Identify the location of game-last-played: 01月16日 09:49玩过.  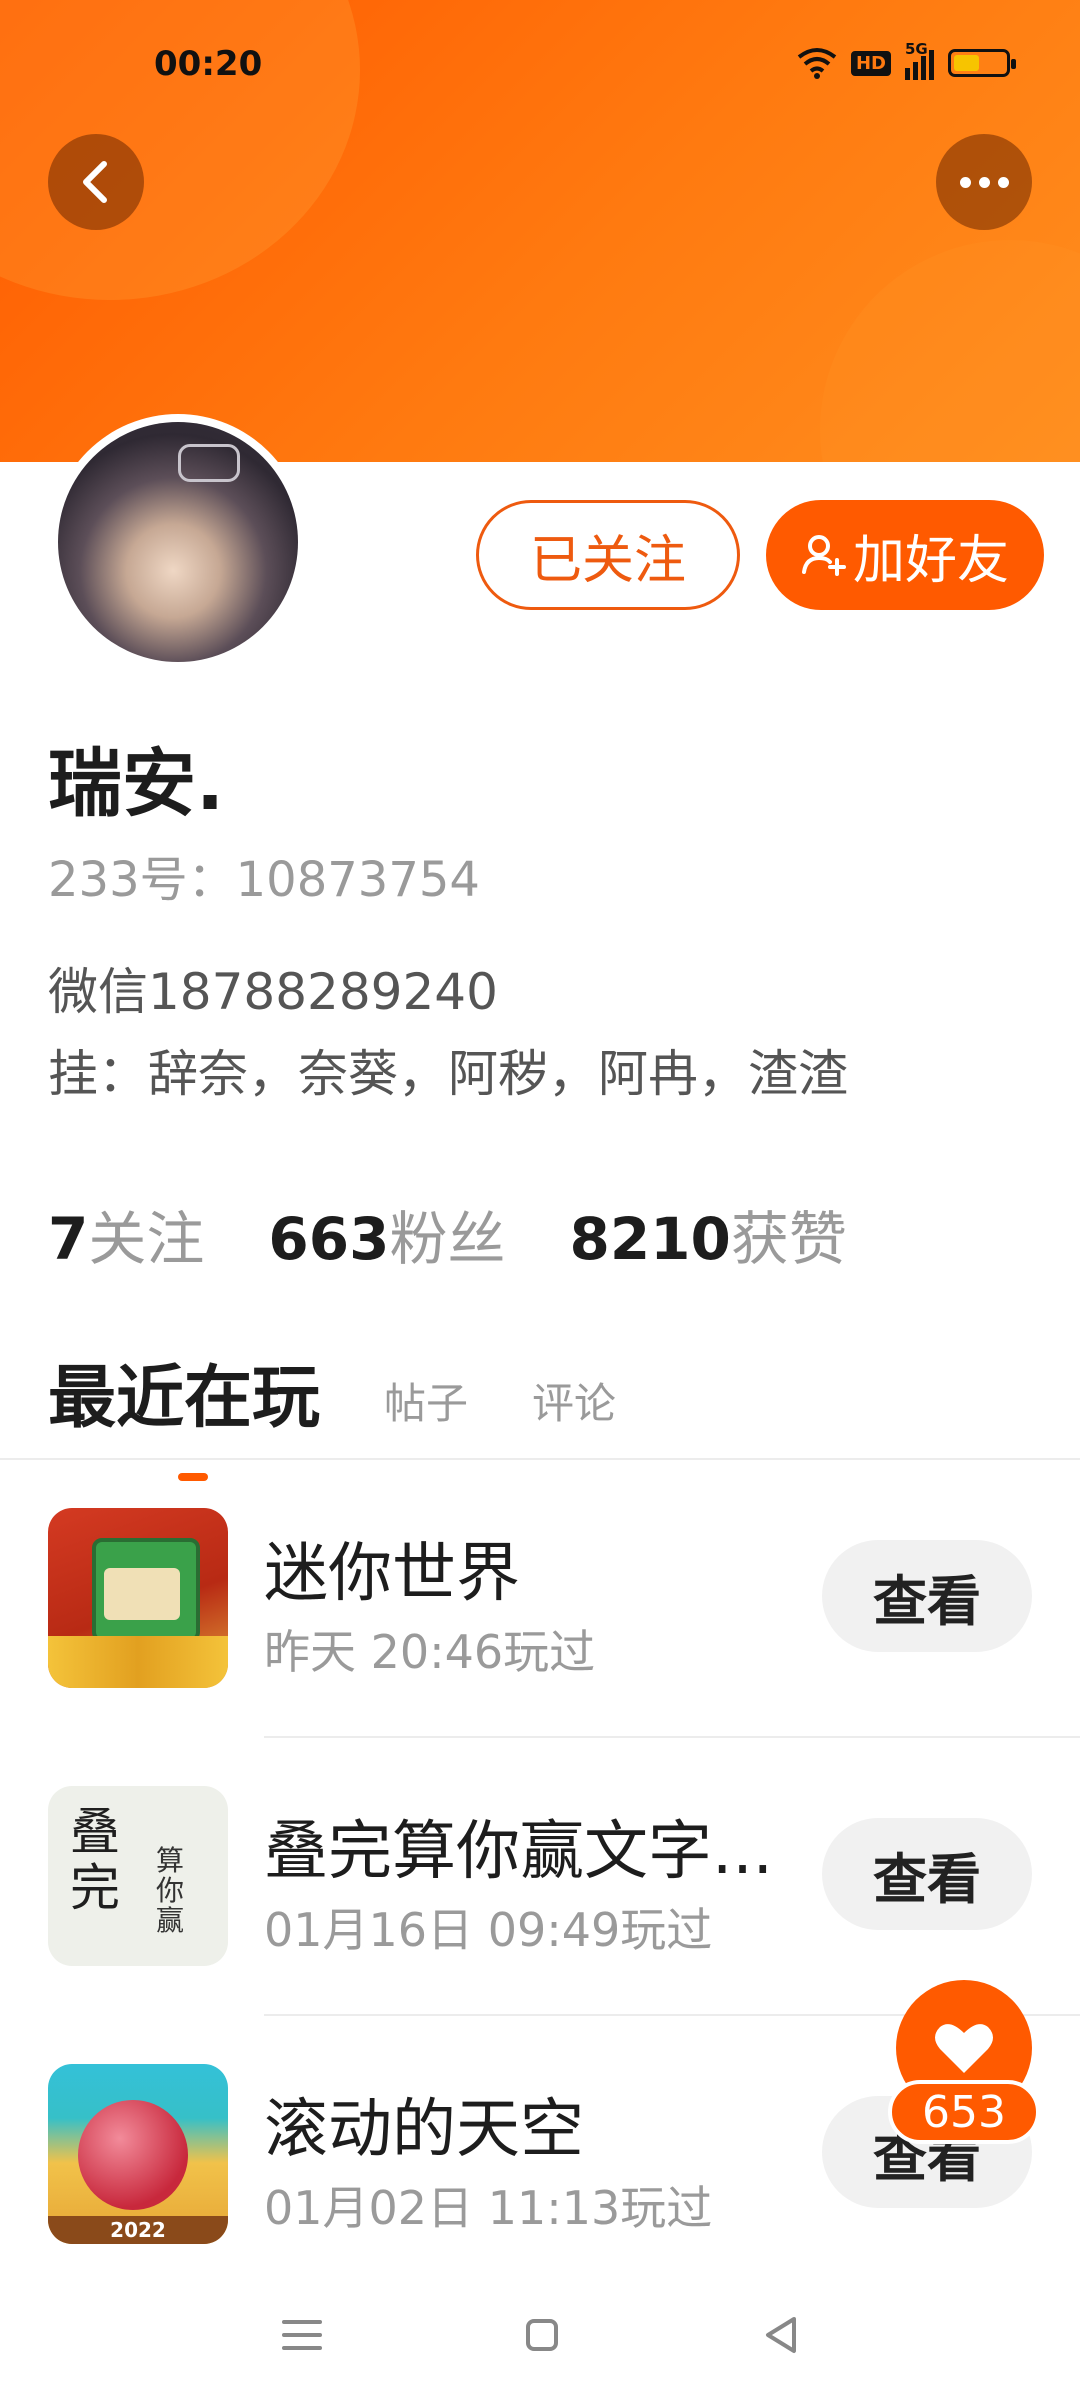
(488, 1930).